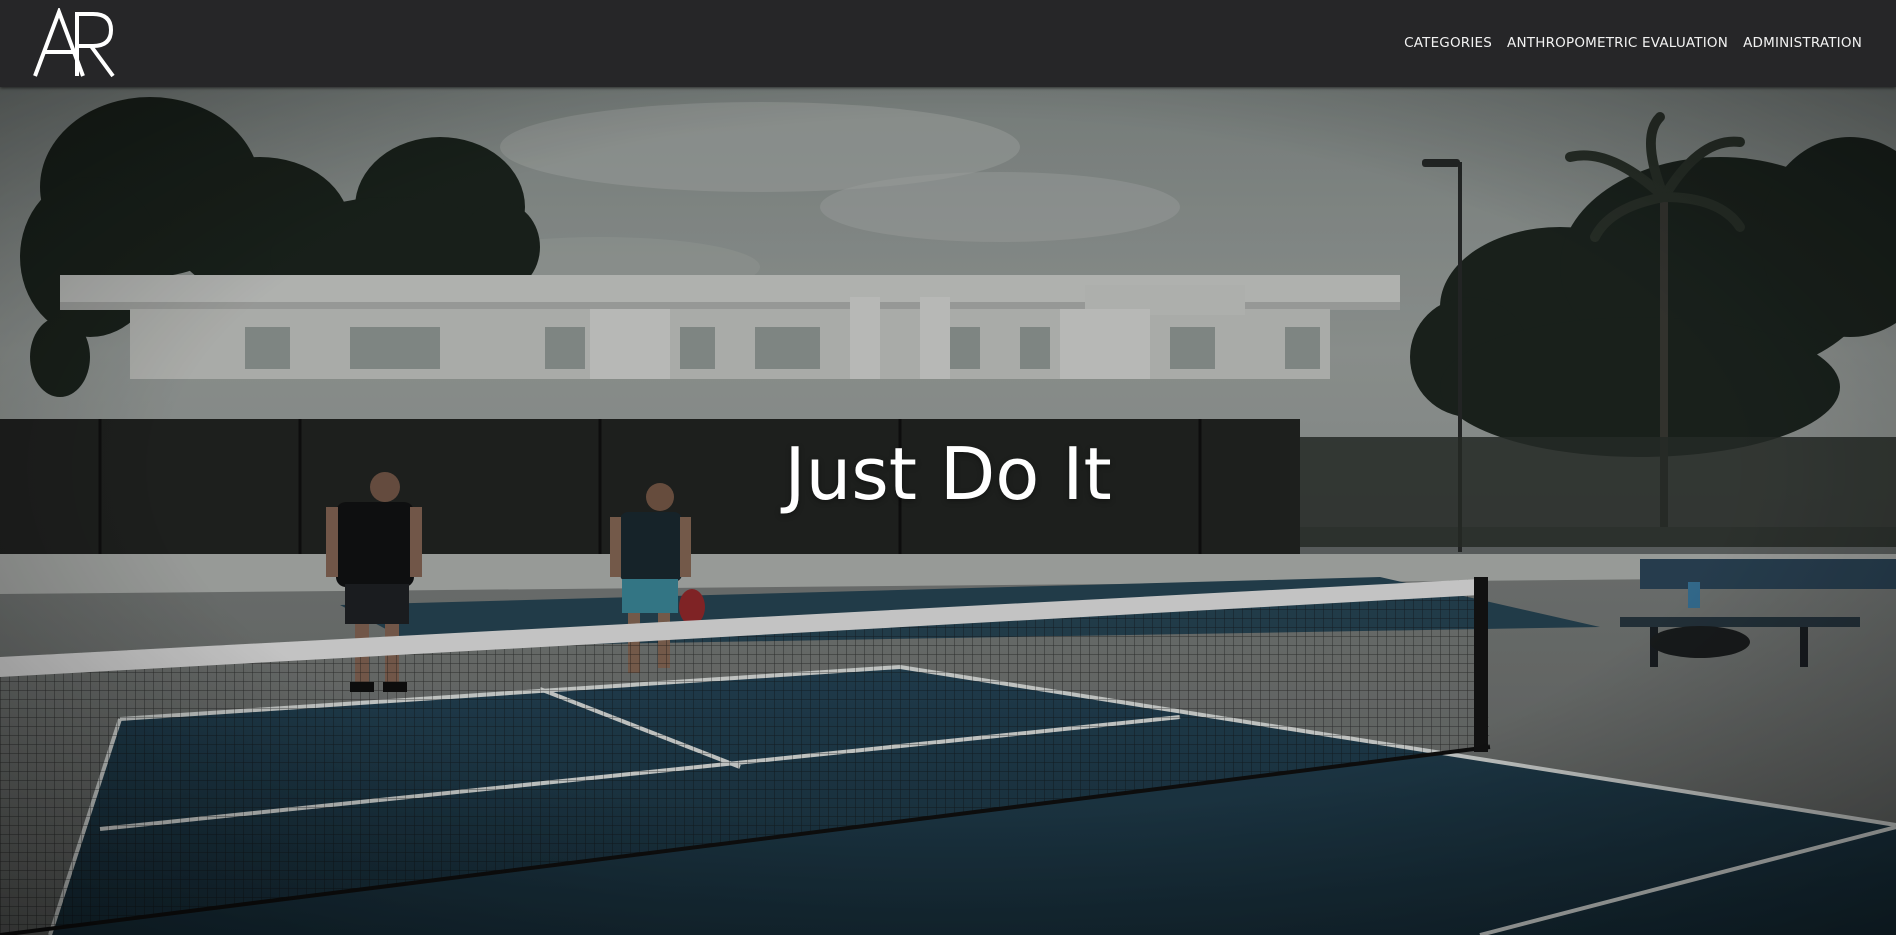  What do you see at coordinates (74, 43) in the screenshot?
I see `ar-logo` at bounding box center [74, 43].